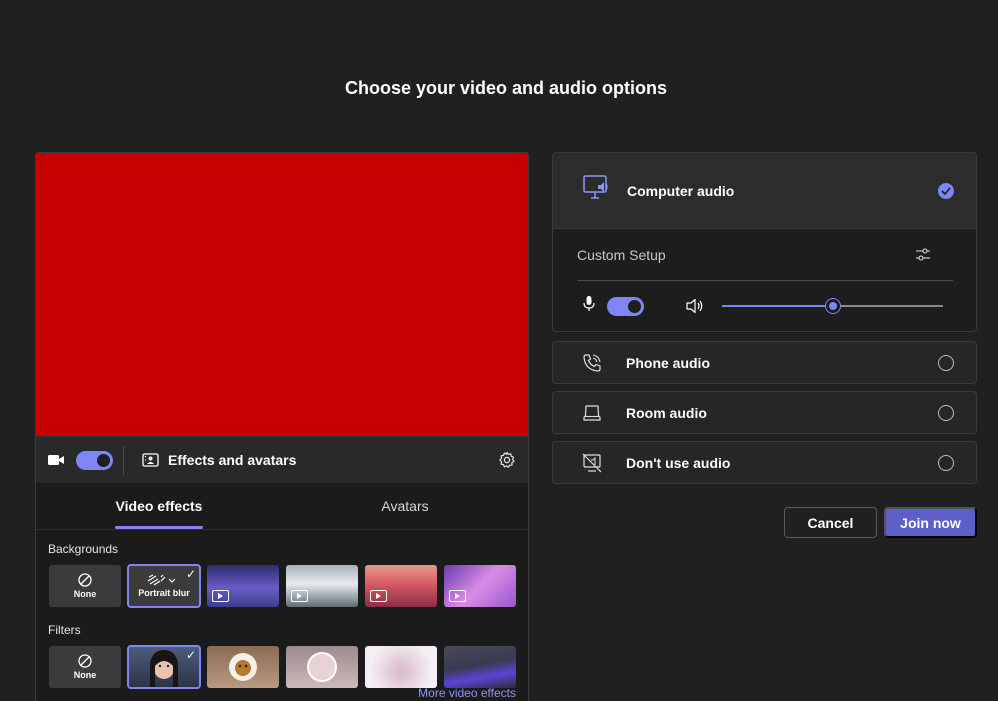 The image size is (998, 701). I want to click on thumb-caption: Portrait blur, so click(164, 593).